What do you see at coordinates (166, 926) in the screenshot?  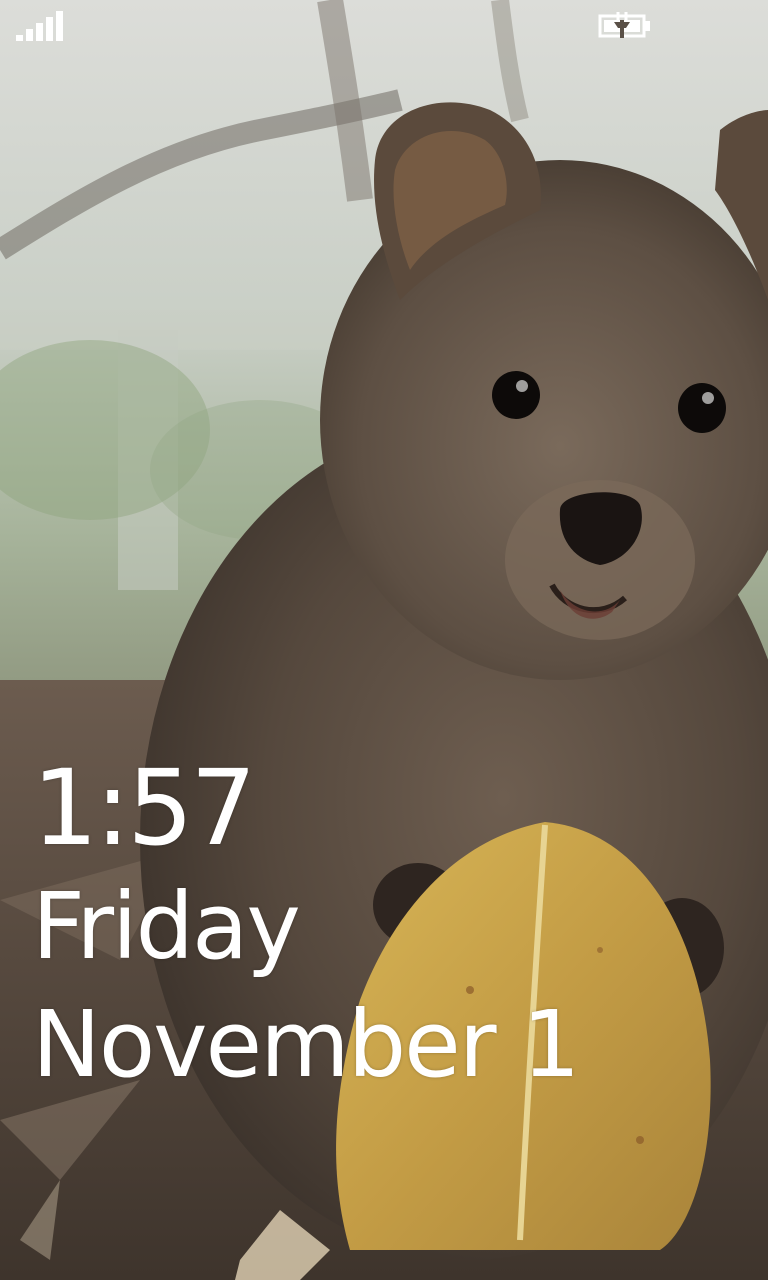 I see `clock-day: Friday` at bounding box center [166, 926].